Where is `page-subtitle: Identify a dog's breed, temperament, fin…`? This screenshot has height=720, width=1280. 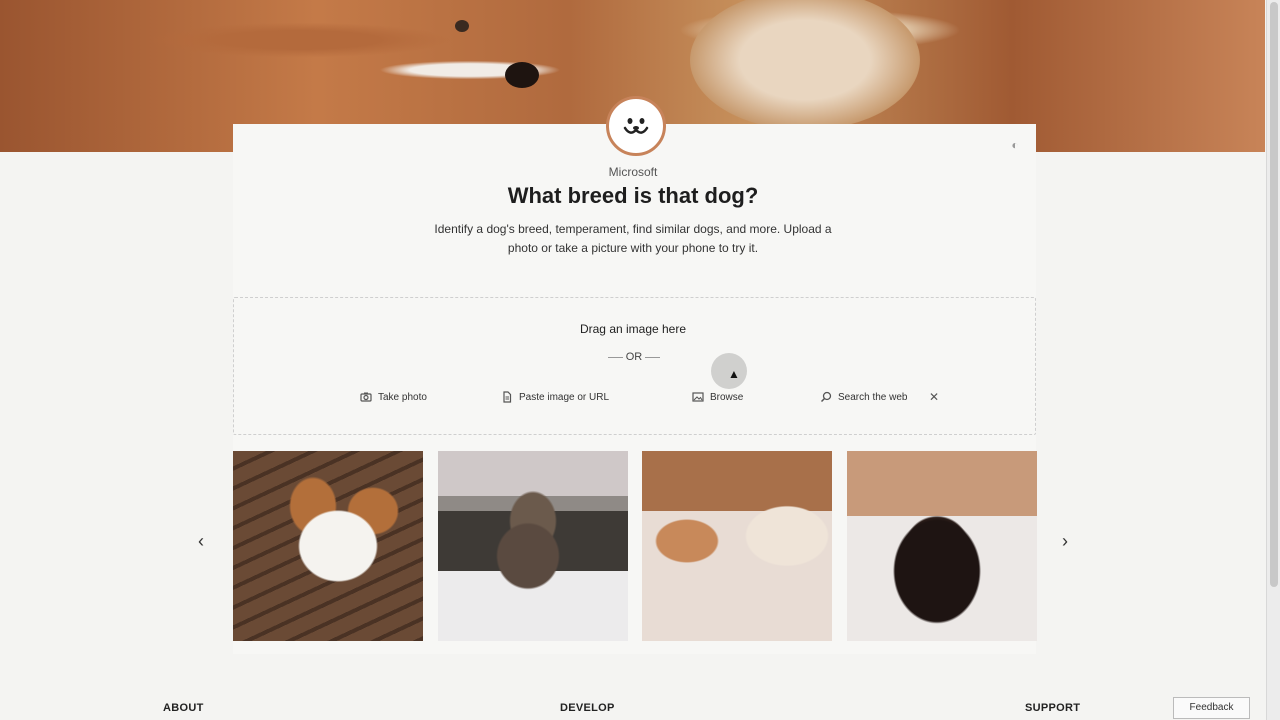 page-subtitle: Identify a dog's breed, temperament, fin… is located at coordinates (633, 238).